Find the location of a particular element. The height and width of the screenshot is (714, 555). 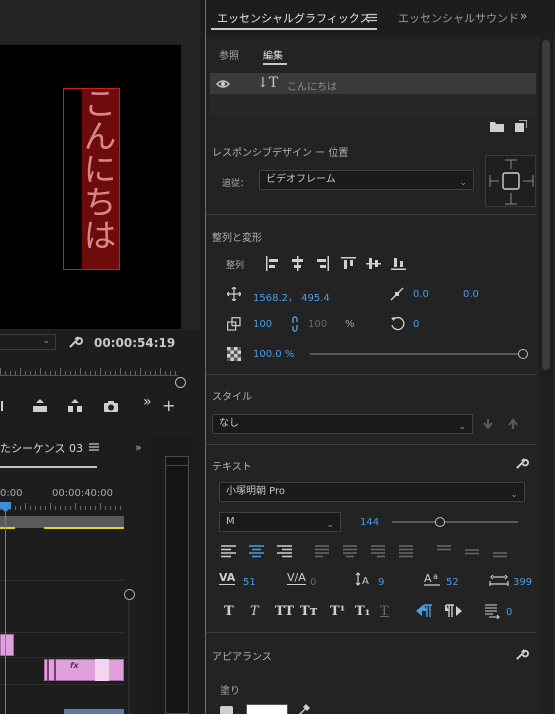

faux-bold-button: T is located at coordinates (229, 611).